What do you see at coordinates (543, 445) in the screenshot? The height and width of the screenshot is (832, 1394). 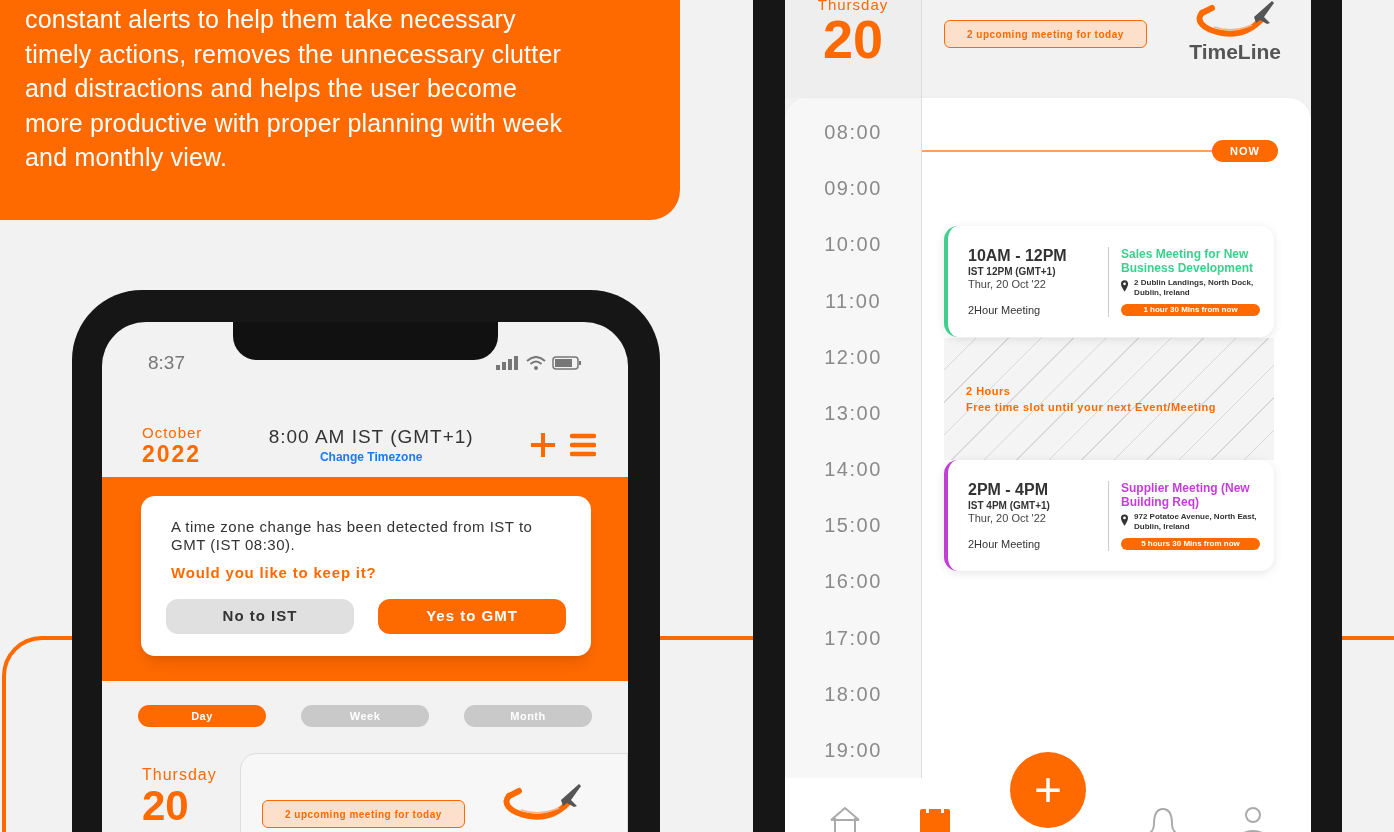 I see `add-icon` at bounding box center [543, 445].